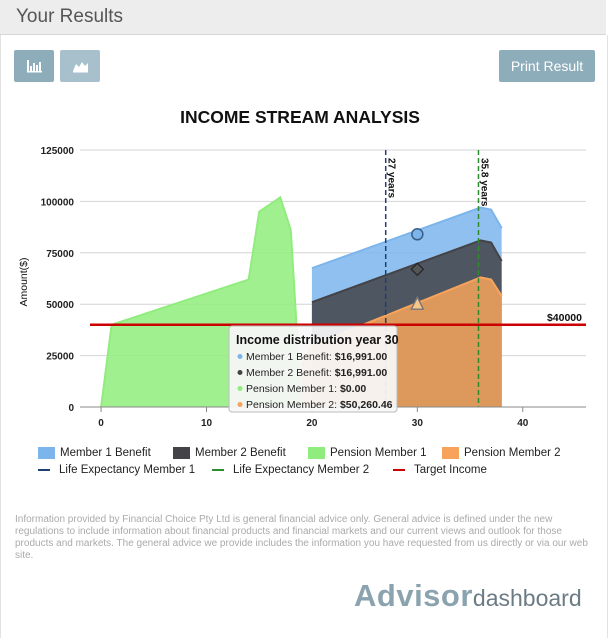 The height and width of the screenshot is (638, 608). Describe the element at coordinates (391, 178) in the screenshot. I see `life-expectancy-label-1: 27 years` at that location.